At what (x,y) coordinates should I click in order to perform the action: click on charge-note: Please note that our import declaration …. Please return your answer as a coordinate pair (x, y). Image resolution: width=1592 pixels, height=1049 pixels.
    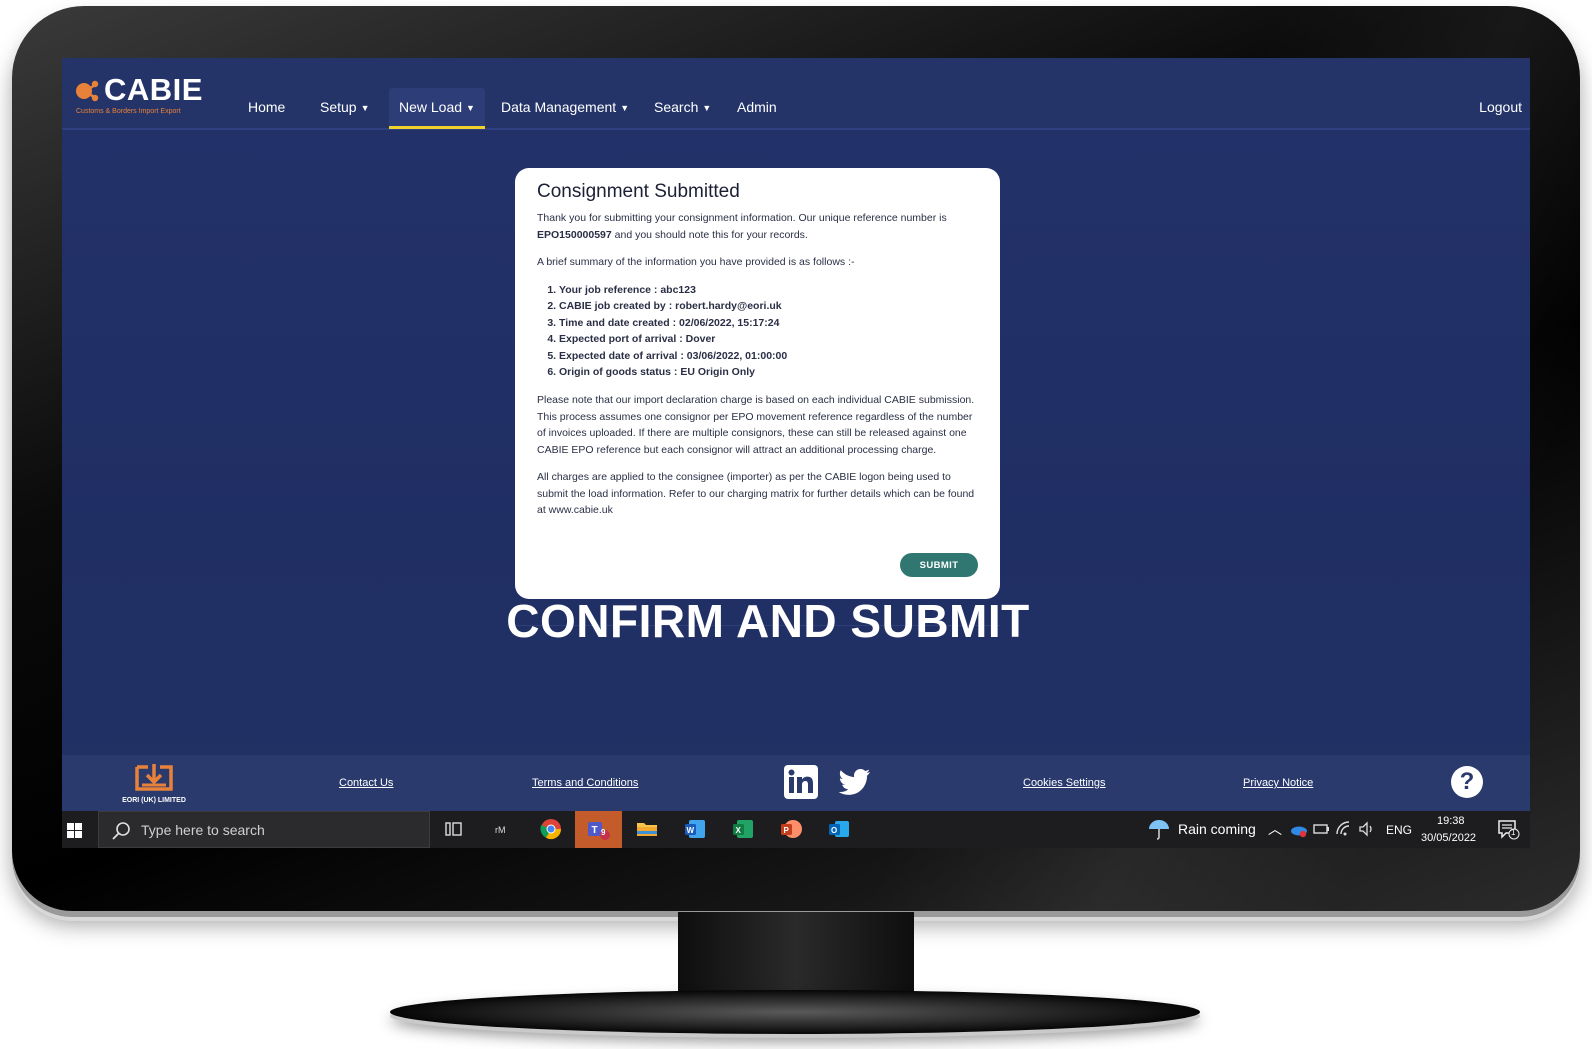
    Looking at the image, I should click on (756, 425).